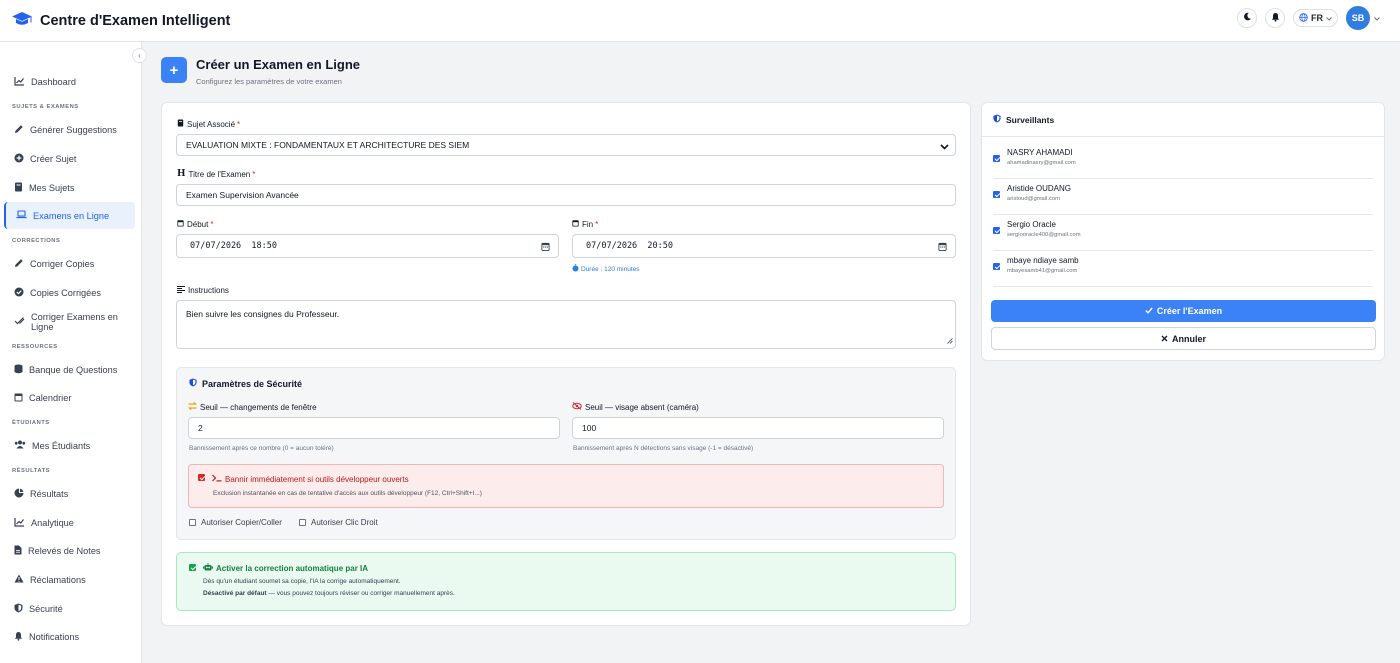 The image size is (1400, 663). What do you see at coordinates (69, 129) in the screenshot?
I see `sidebar-item-generate-suggestions: Générer Suggestions` at bounding box center [69, 129].